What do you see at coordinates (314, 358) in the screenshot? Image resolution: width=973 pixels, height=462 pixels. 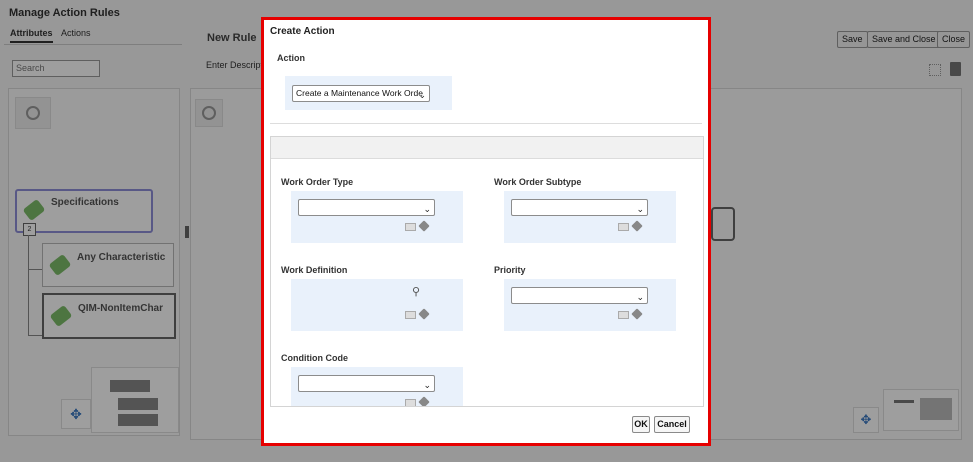 I see `condition-code-label: Condition Code` at bounding box center [314, 358].